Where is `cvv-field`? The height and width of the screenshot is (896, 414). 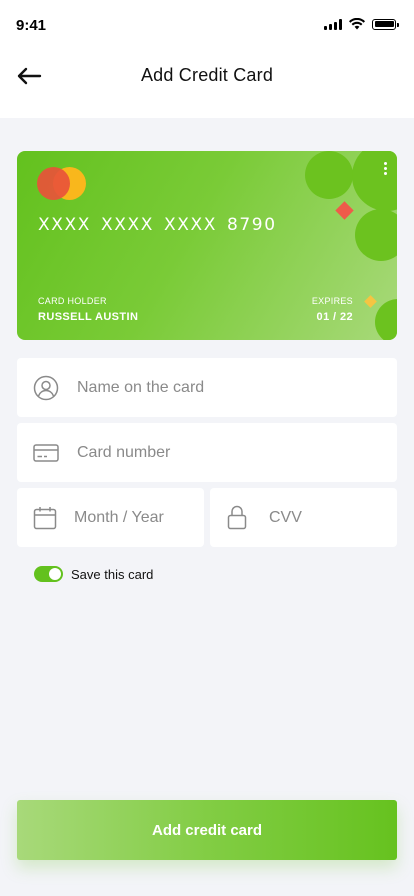 cvv-field is located at coordinates (303, 517).